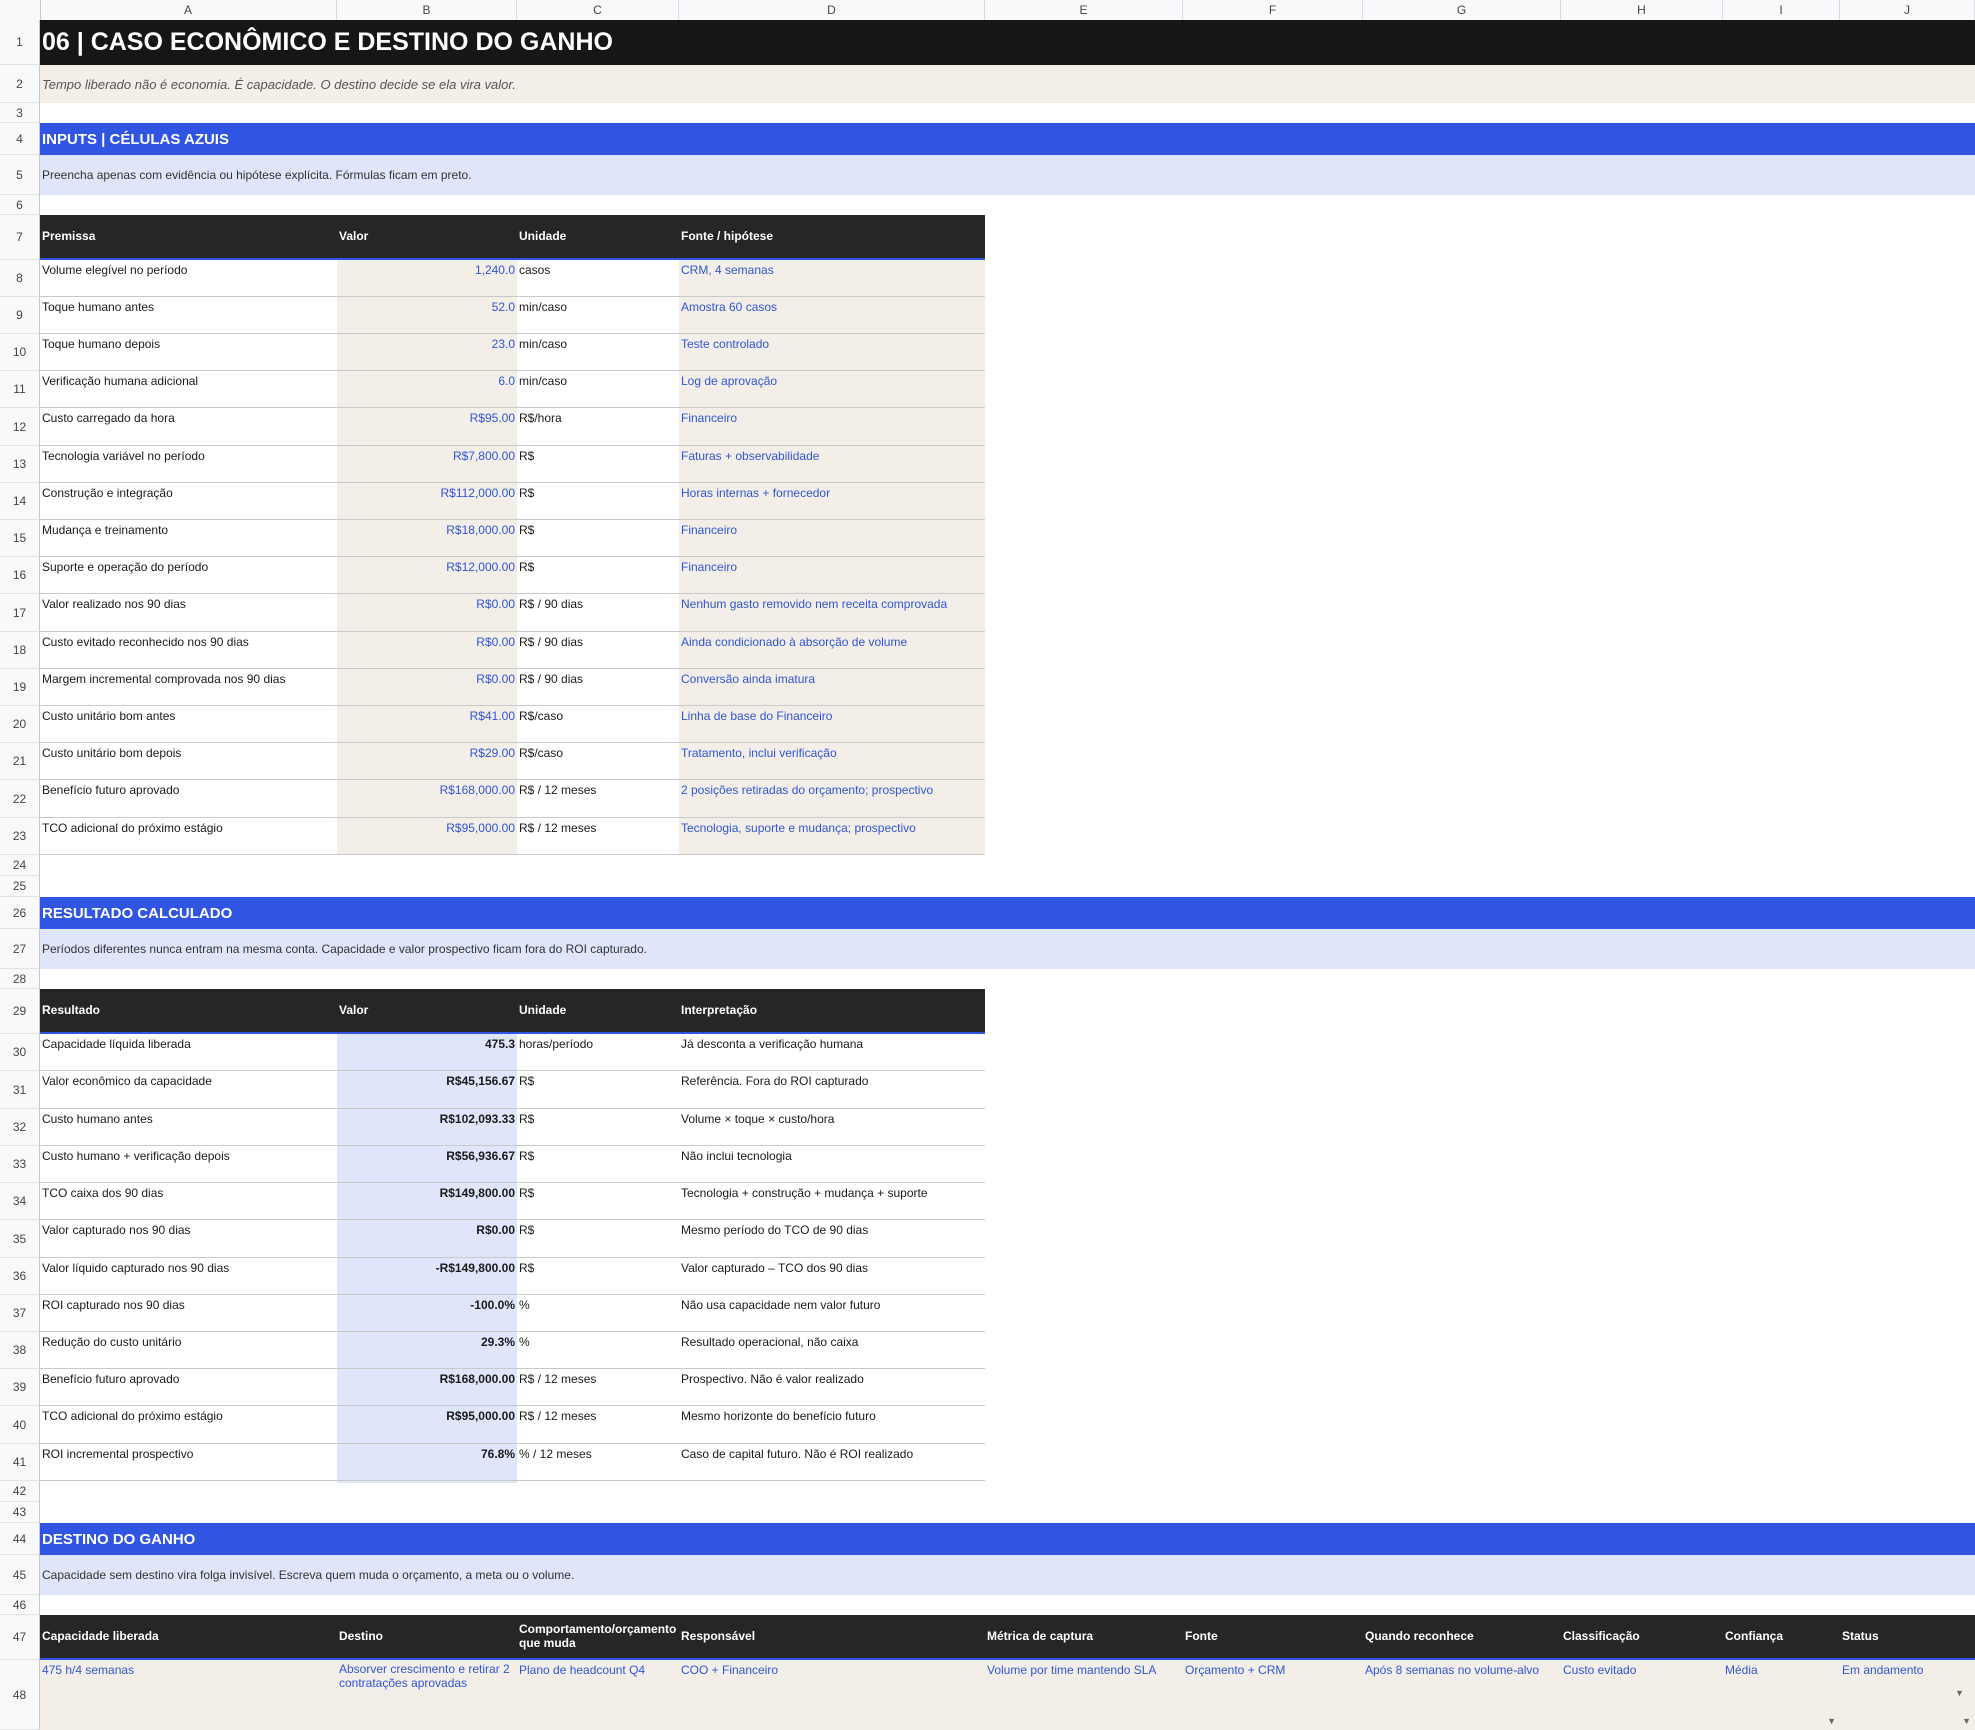  I want to click on destino-quando-cell: Após 8 semanas no volume-alvo, so click(1462, 1695).